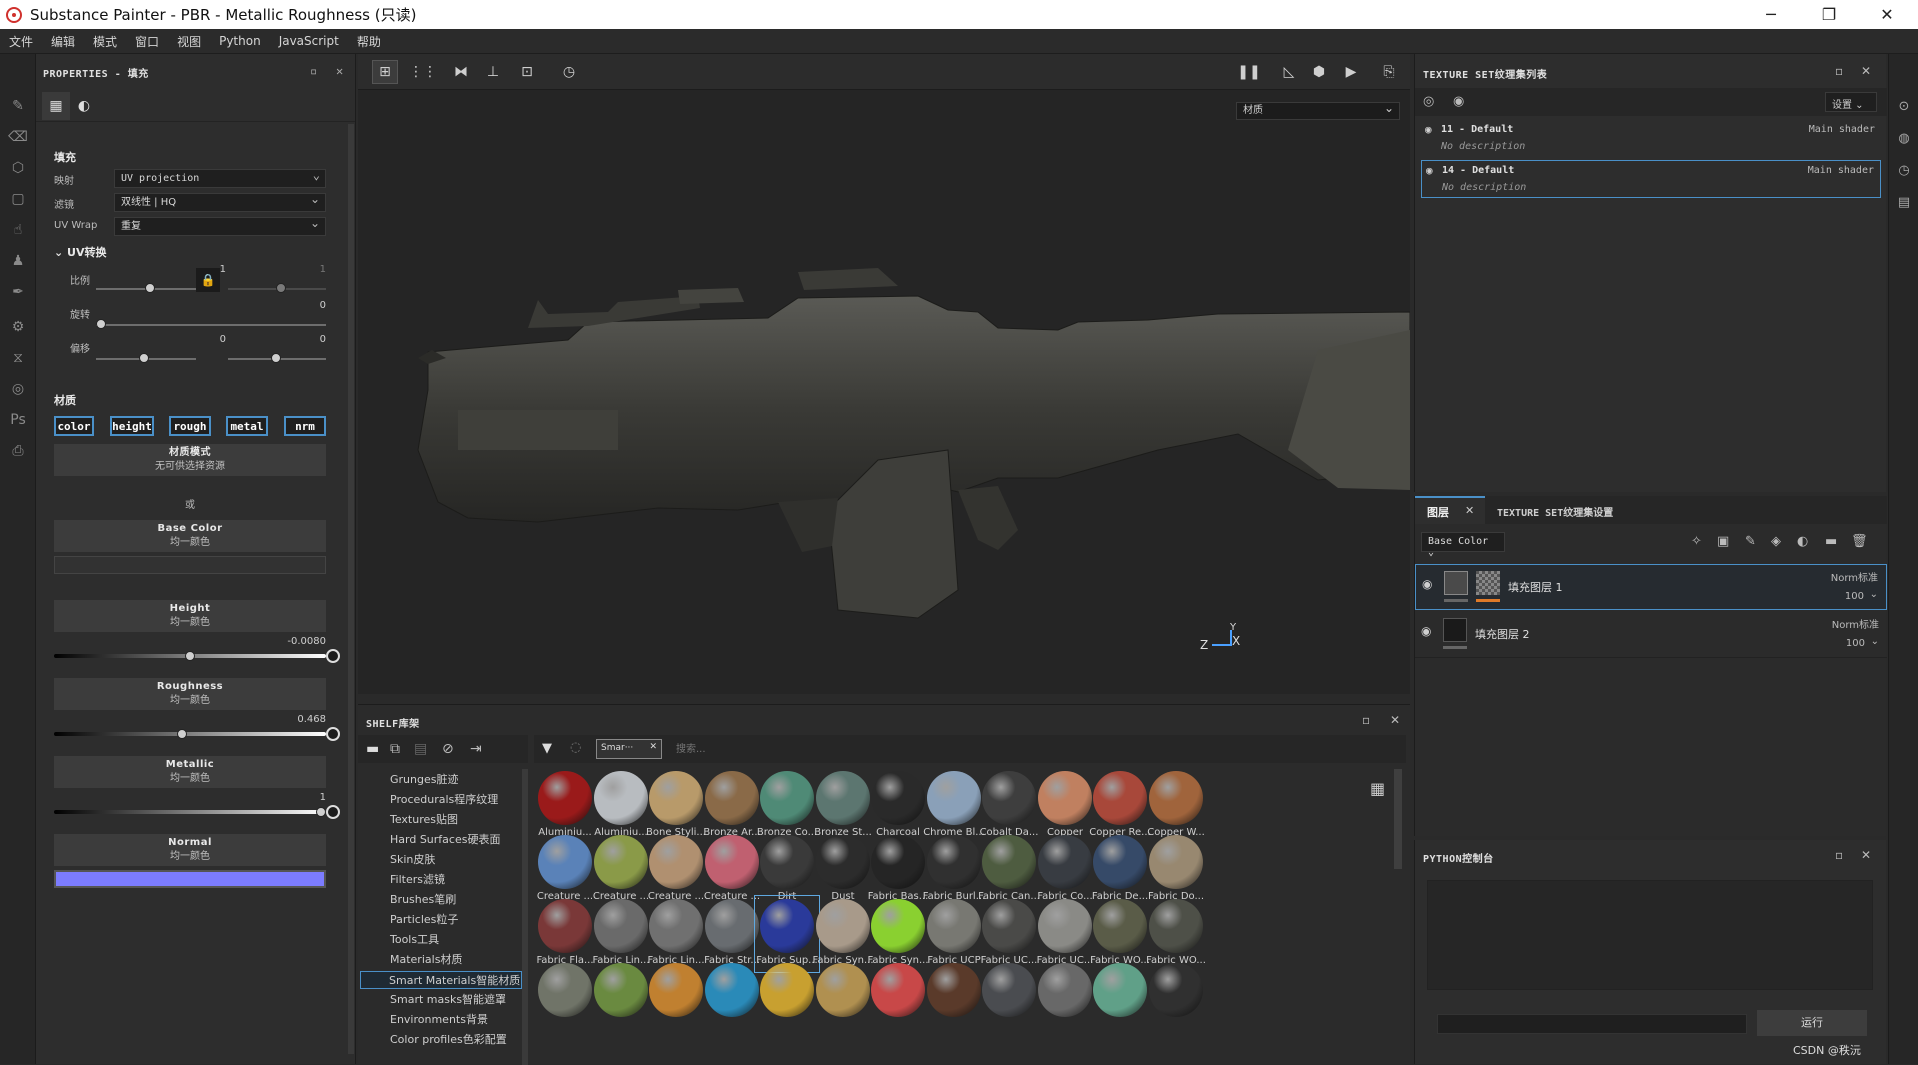 The height and width of the screenshot is (1065, 1918). What do you see at coordinates (105, 41) in the screenshot?
I see `menu-mode: 模式` at bounding box center [105, 41].